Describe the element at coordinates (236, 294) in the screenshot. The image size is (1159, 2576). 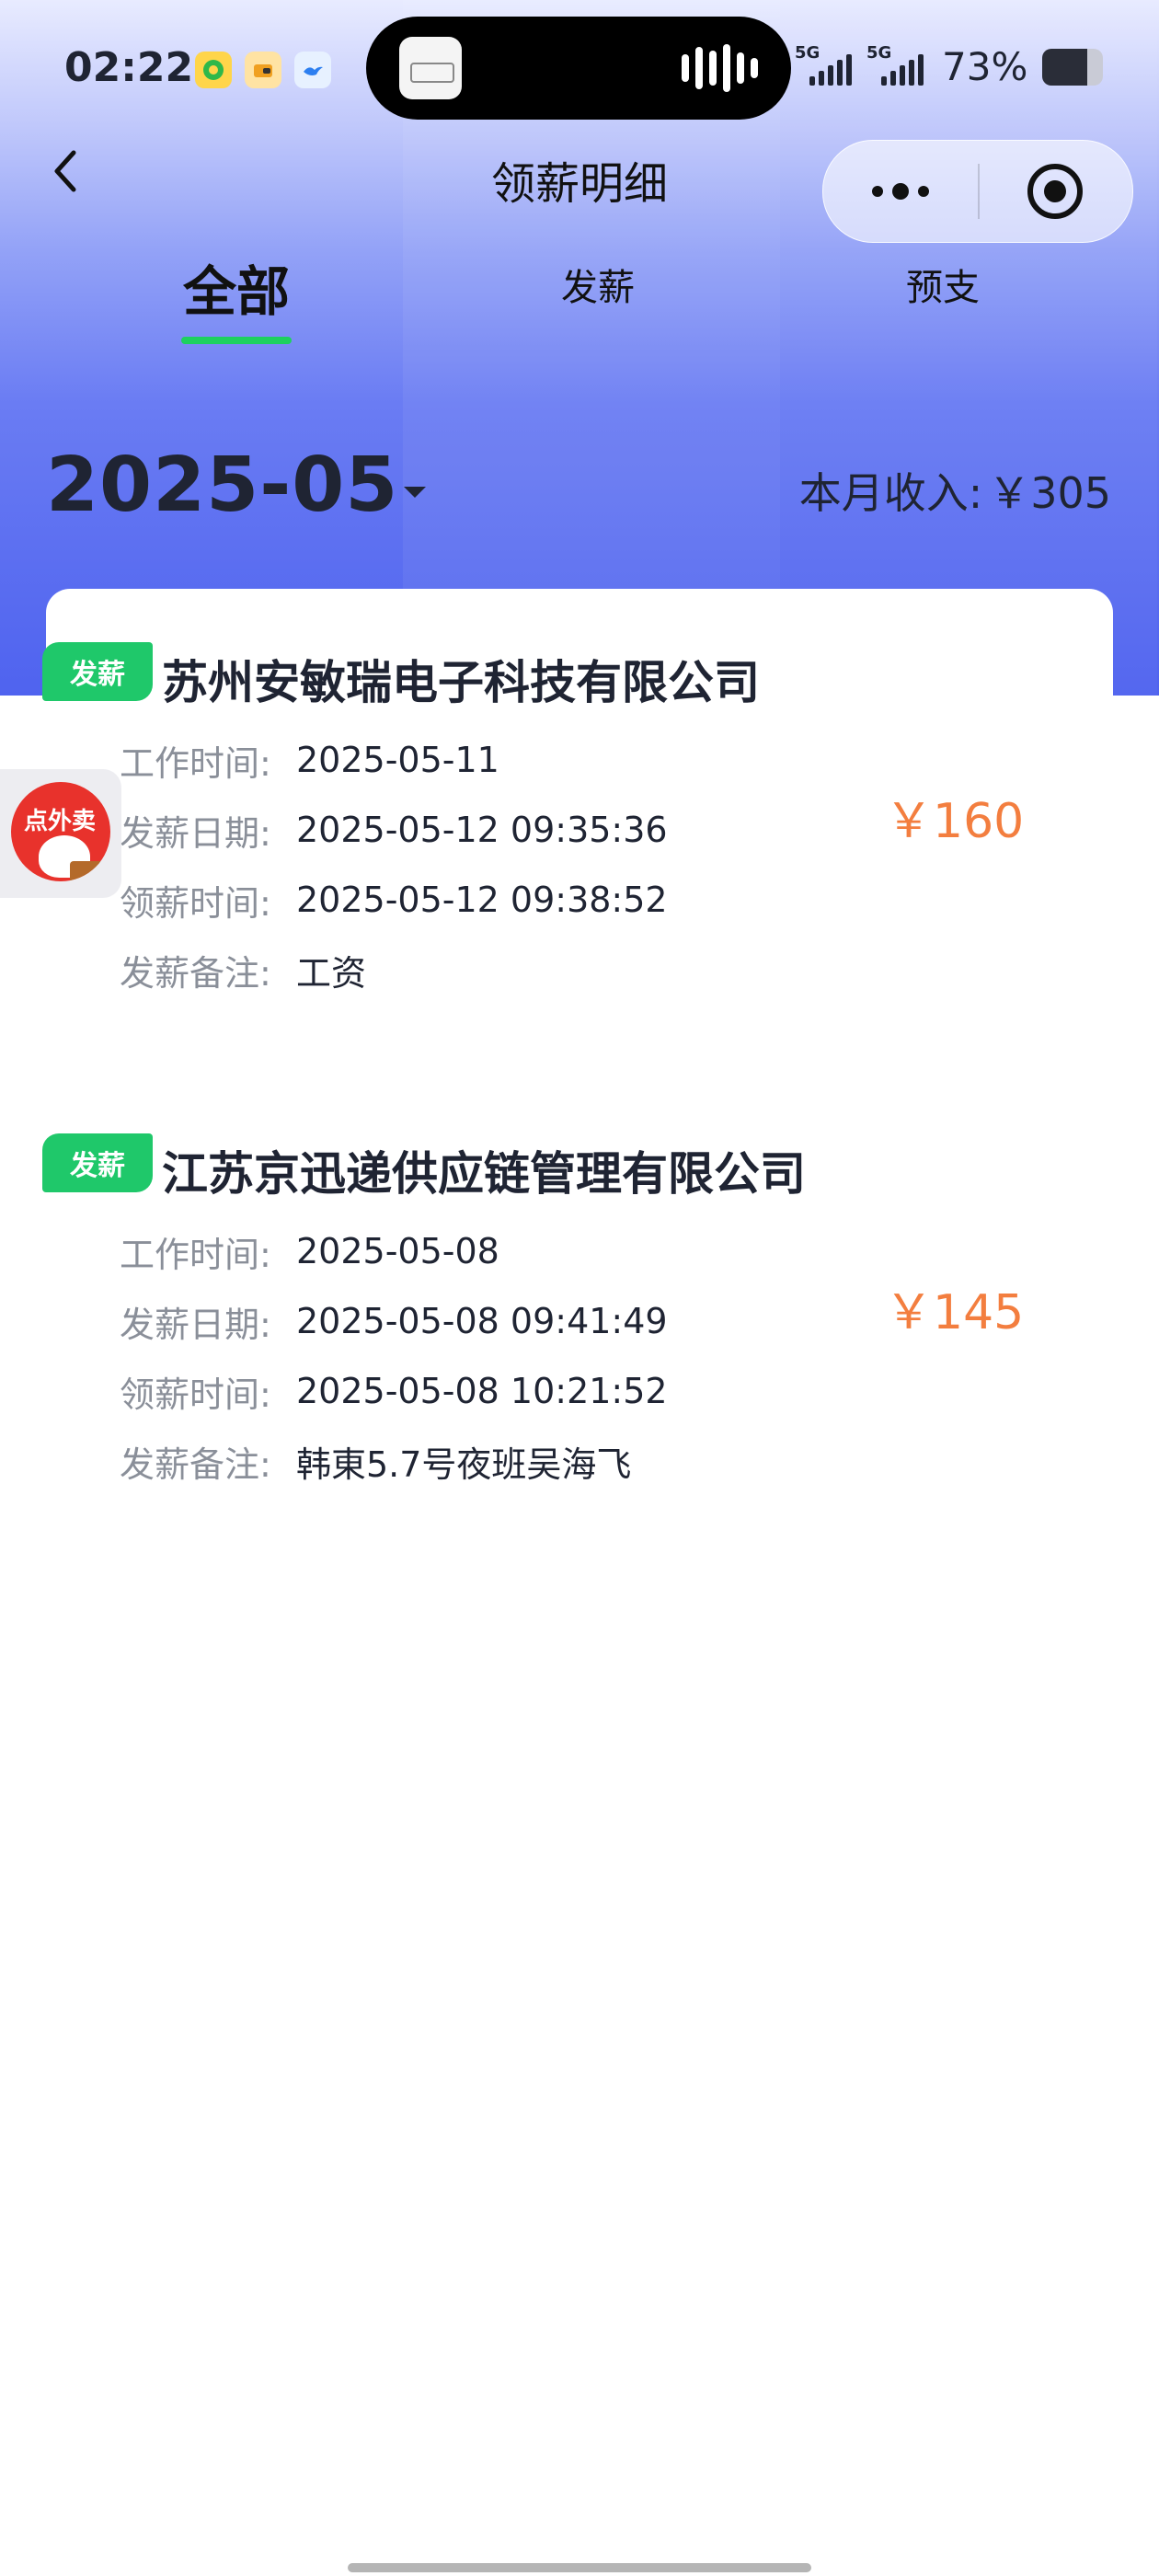
I see `tab-all: 全部` at that location.